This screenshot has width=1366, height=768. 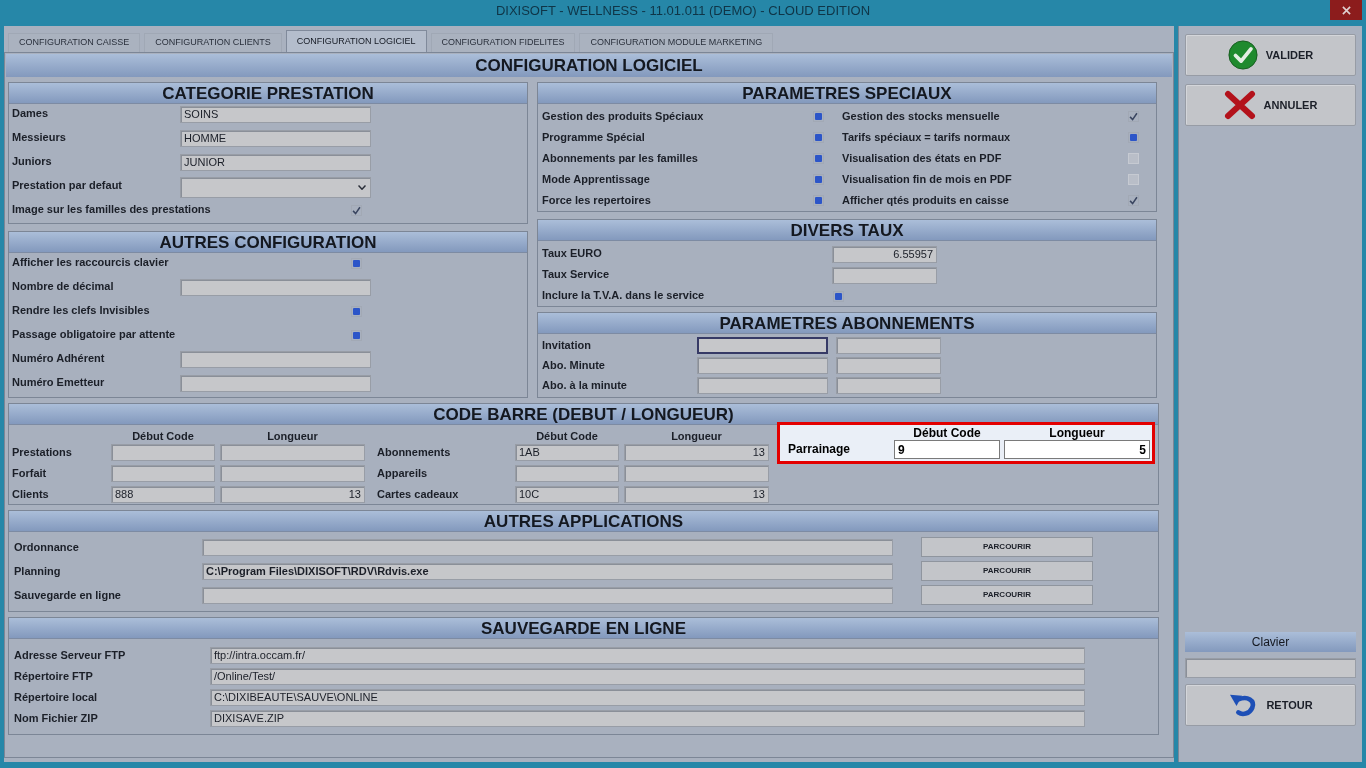 I want to click on text-field: 6.55957, so click(x=884, y=254).